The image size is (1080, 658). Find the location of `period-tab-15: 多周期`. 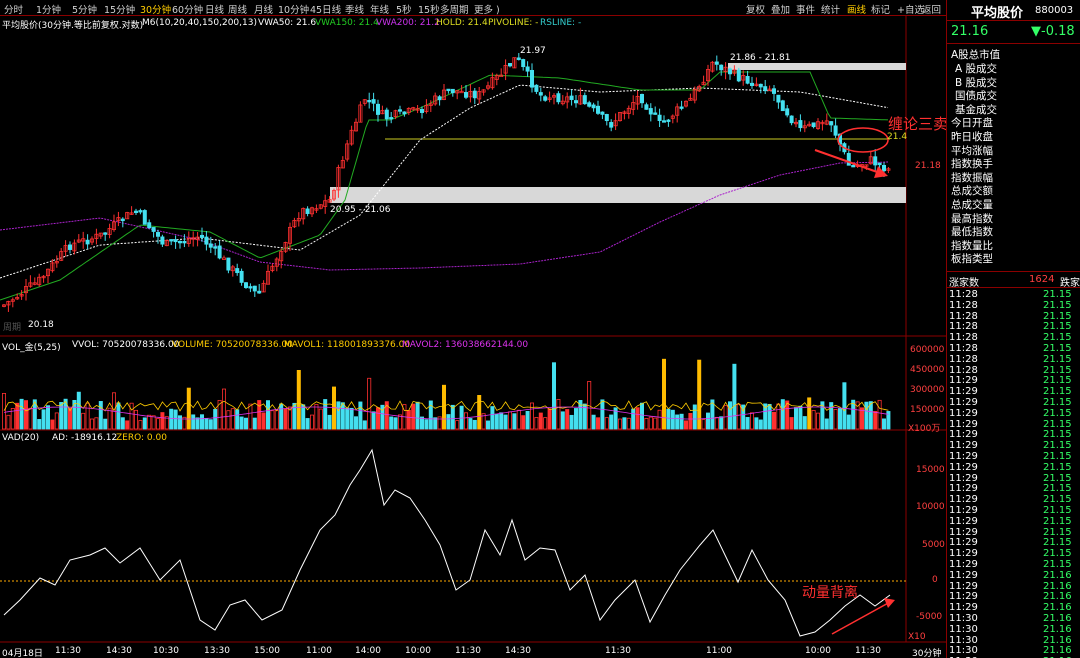

period-tab-15: 多周期 is located at coordinates (454, 9).